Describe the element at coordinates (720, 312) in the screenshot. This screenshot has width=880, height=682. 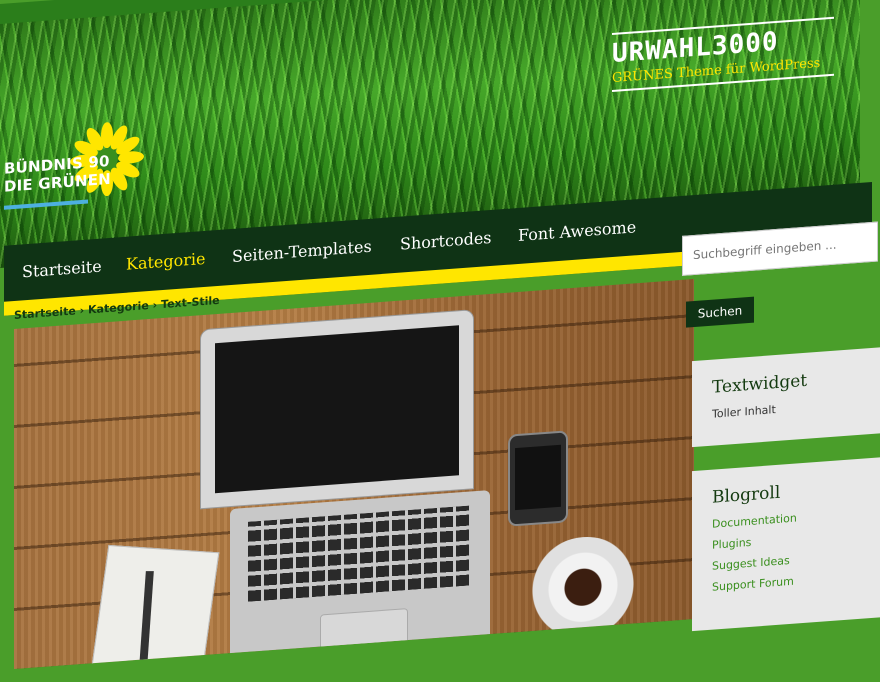
I see `search-button: Suchen` at that location.